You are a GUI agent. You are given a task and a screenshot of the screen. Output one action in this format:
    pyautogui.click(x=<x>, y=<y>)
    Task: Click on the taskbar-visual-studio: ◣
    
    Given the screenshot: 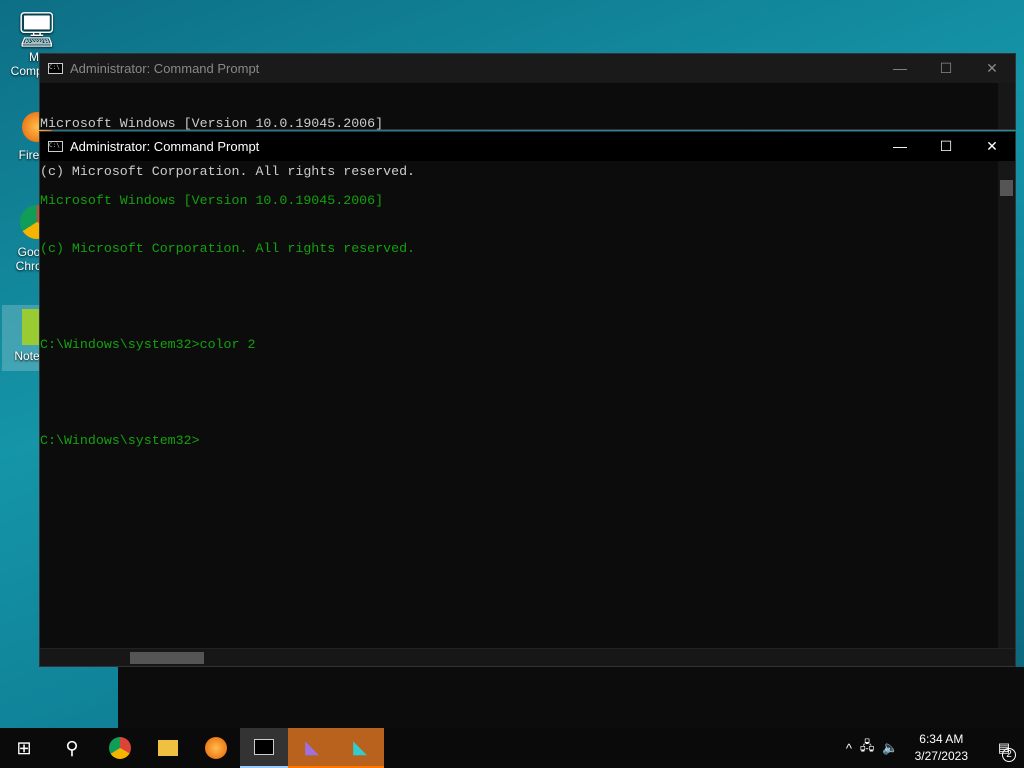 What is the action you would take?
    pyautogui.click(x=312, y=748)
    